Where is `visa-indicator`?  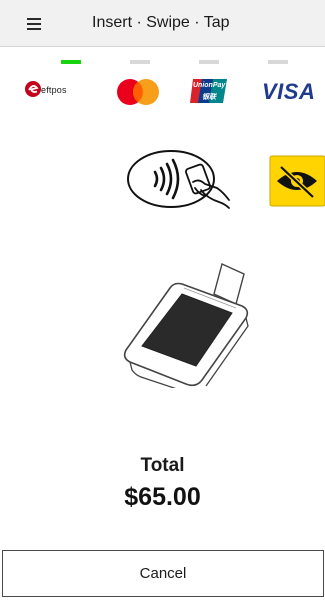
visa-indicator is located at coordinates (278, 62).